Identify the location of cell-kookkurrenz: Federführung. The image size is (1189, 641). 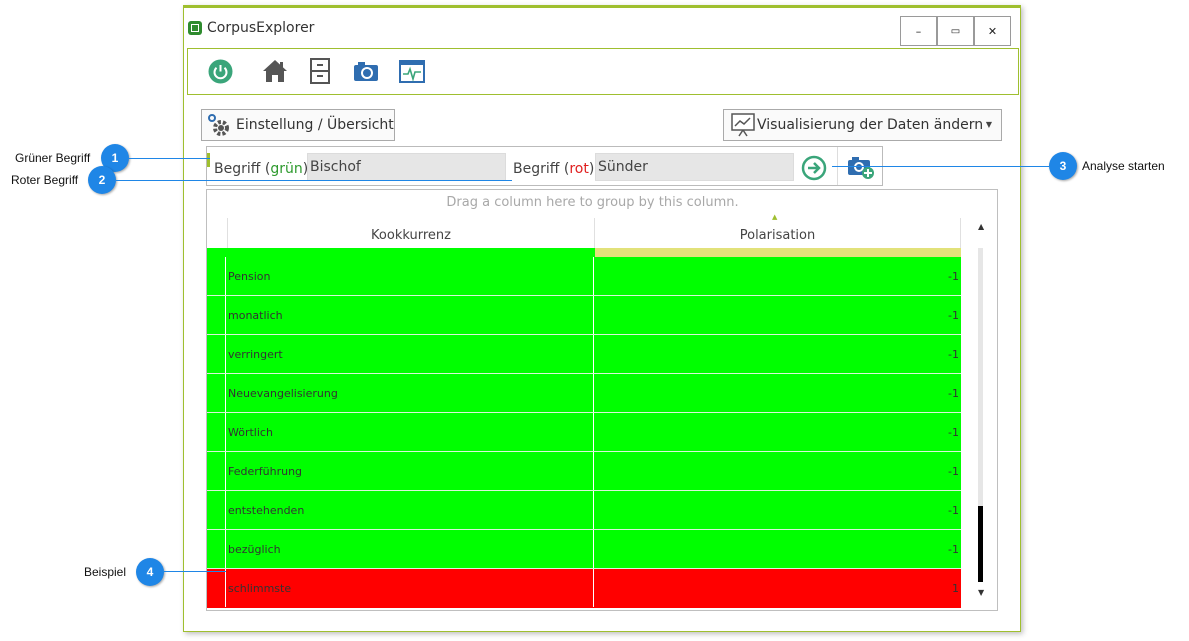
(411, 471).